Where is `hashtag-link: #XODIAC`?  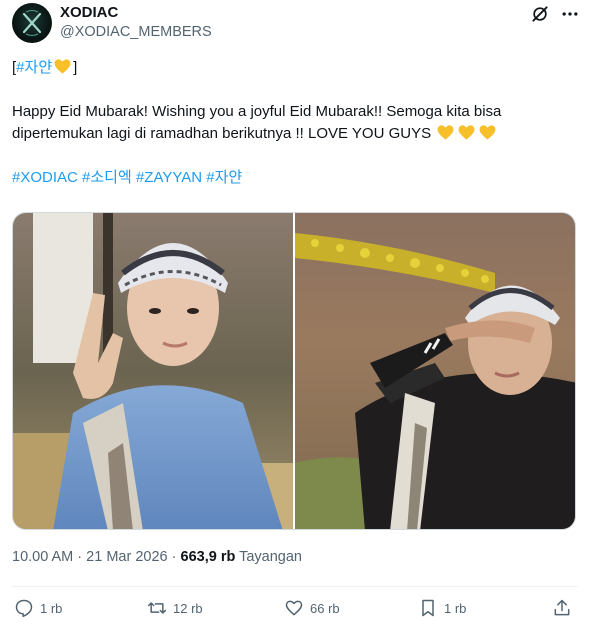 hashtag-link: #XODIAC is located at coordinates (45, 177).